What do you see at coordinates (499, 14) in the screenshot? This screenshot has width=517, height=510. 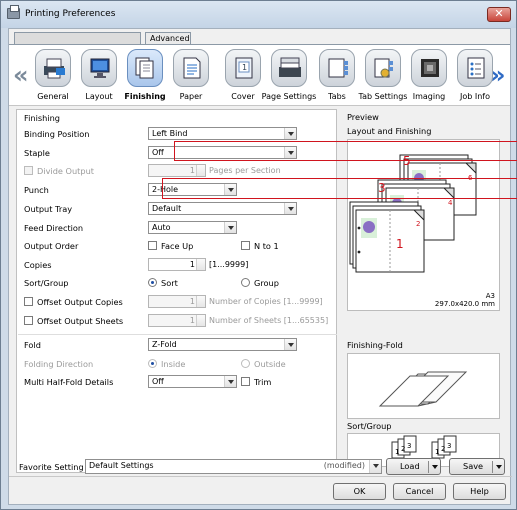 I see `close-button: ✕` at bounding box center [499, 14].